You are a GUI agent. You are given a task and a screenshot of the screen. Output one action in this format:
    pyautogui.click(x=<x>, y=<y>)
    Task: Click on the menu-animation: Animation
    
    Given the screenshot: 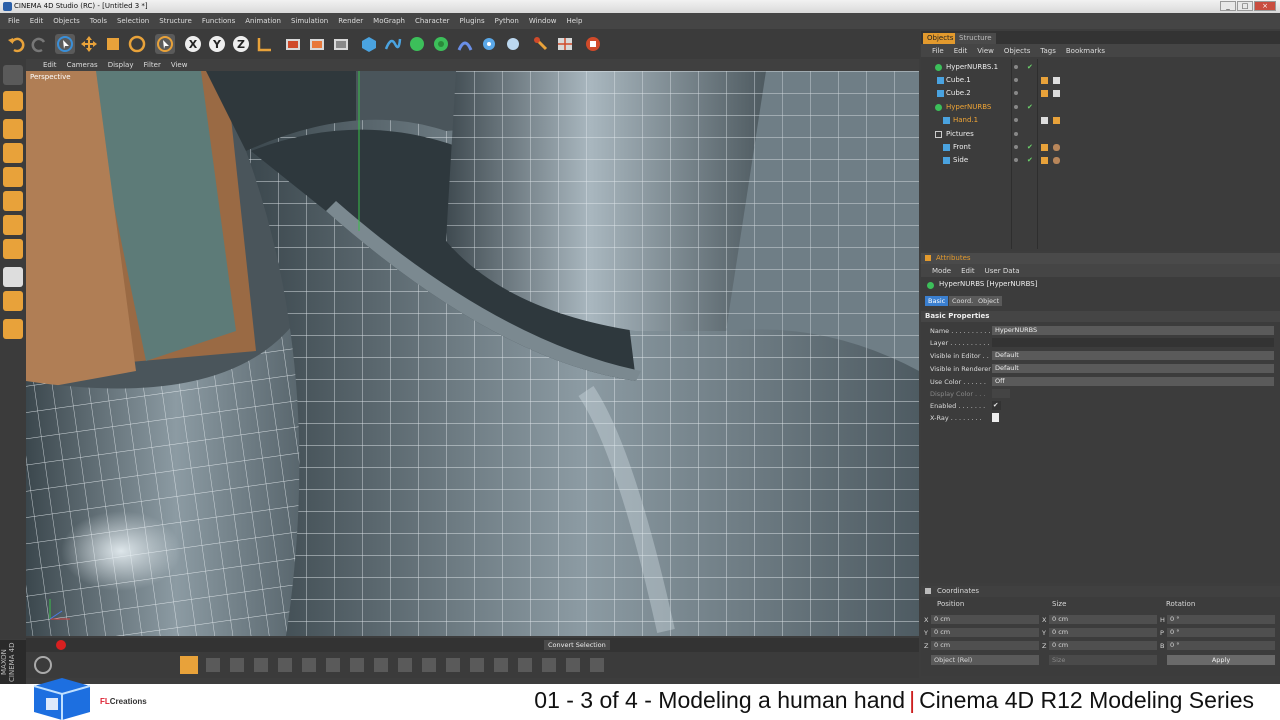 What is the action you would take?
    pyautogui.click(x=263, y=21)
    